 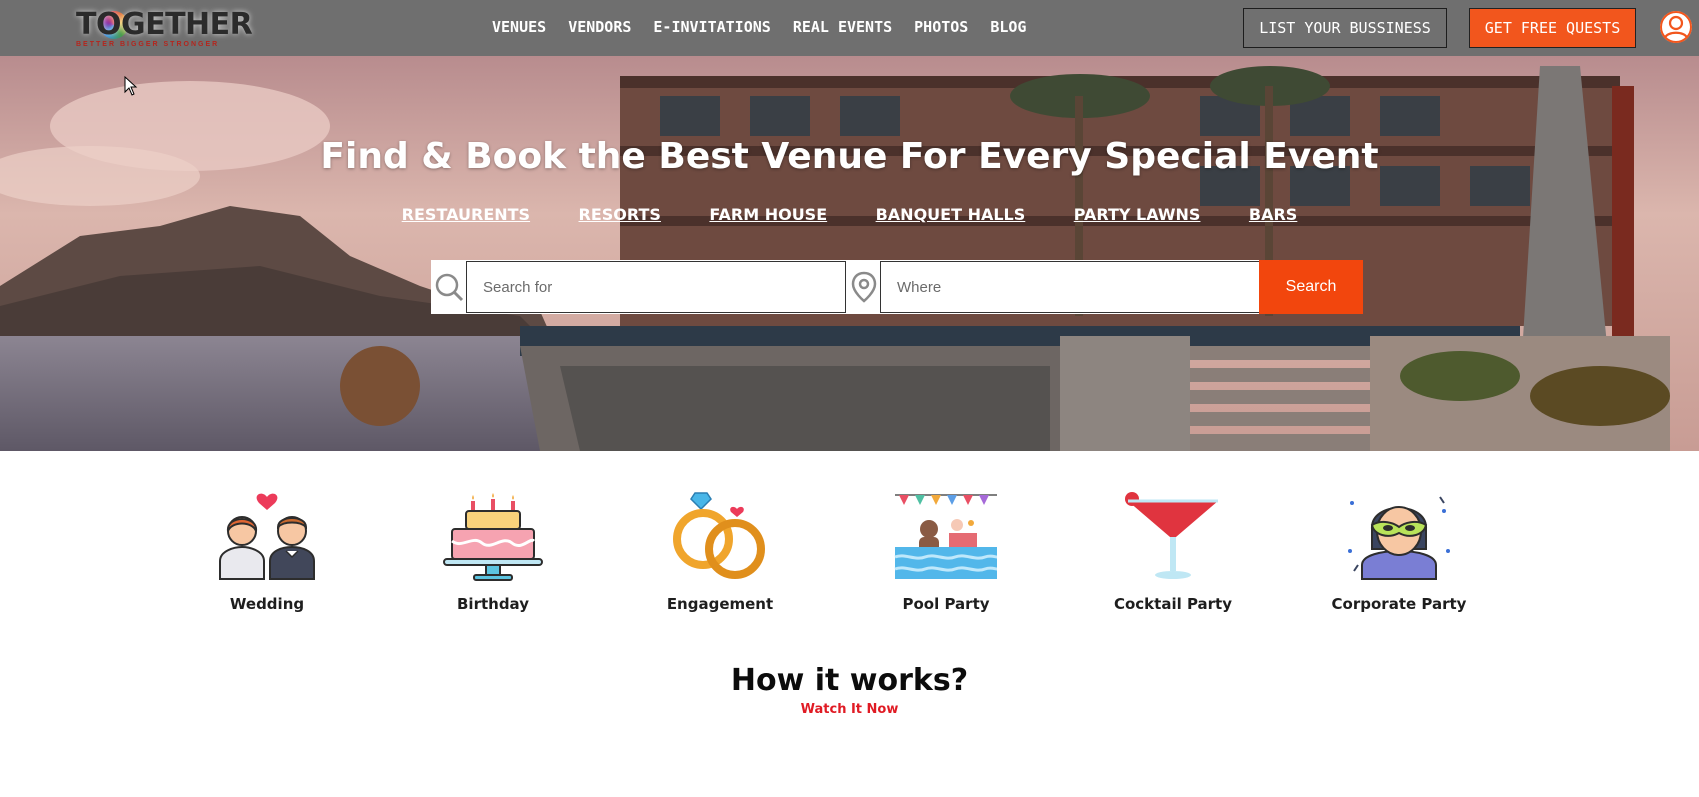 I want to click on event-label: Pool Party, so click(x=946, y=604).